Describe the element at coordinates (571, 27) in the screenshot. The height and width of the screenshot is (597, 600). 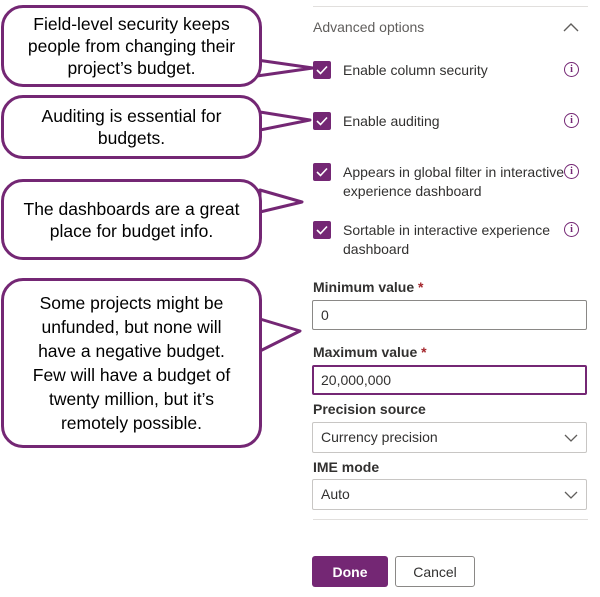
I see `chevron-up-icon` at that location.